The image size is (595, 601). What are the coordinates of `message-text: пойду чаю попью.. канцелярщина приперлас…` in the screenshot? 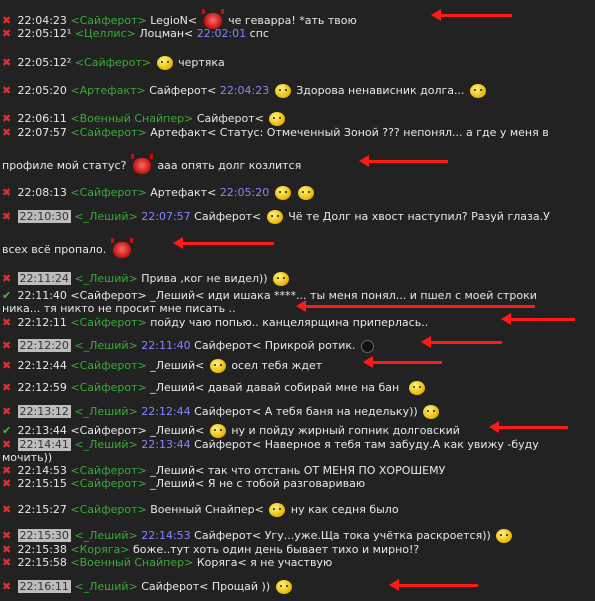 It's located at (289, 322).